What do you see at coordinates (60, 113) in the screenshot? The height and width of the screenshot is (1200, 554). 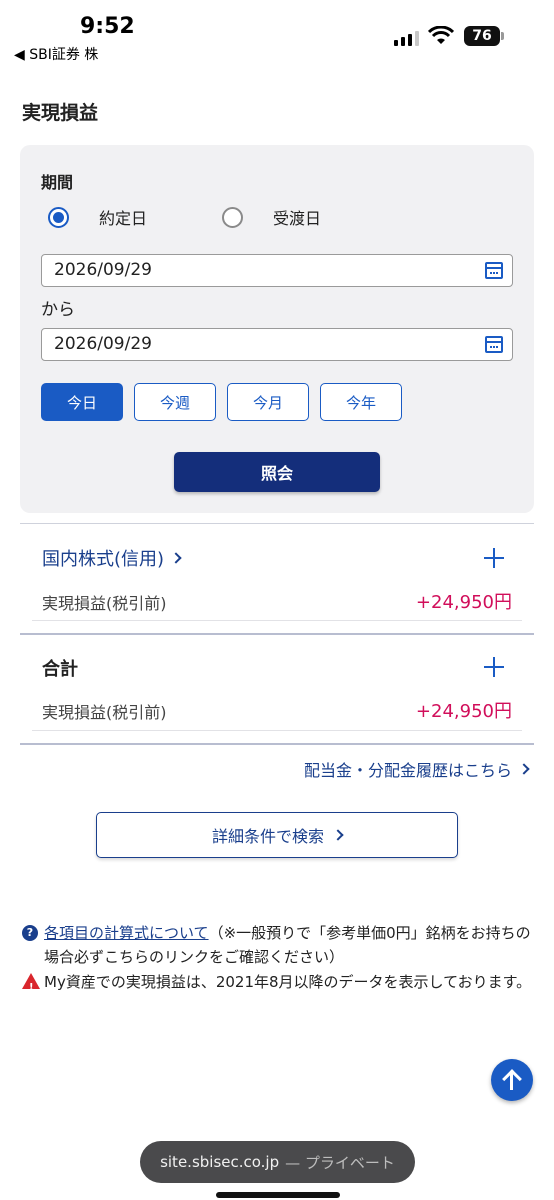 I see `page-title: 実現損益` at bounding box center [60, 113].